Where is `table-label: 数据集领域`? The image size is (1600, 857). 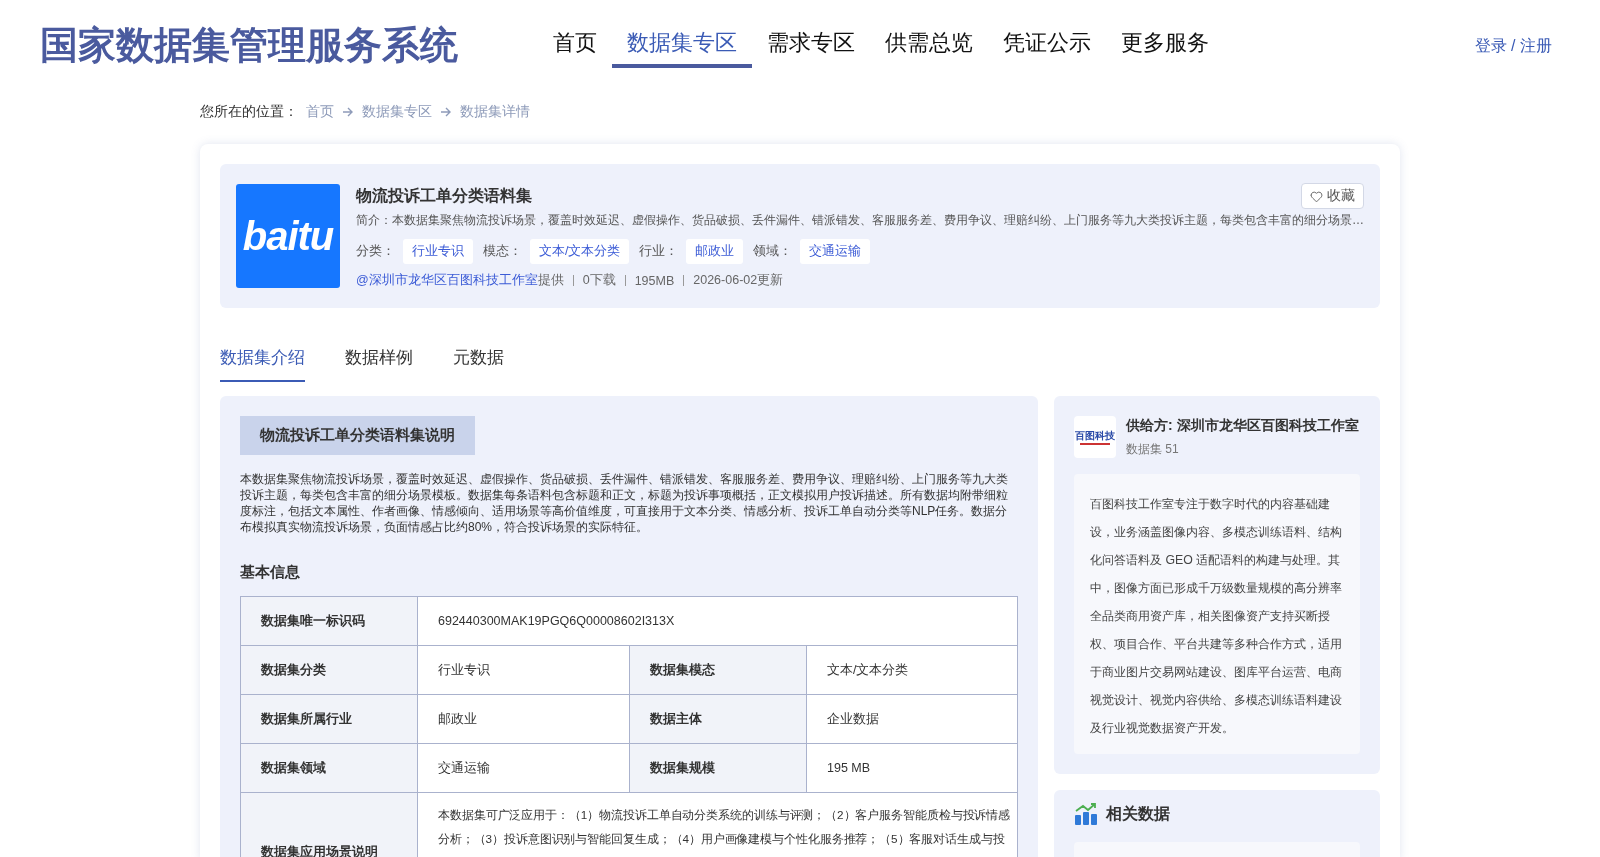
table-label: 数据集领域 is located at coordinates (329, 768).